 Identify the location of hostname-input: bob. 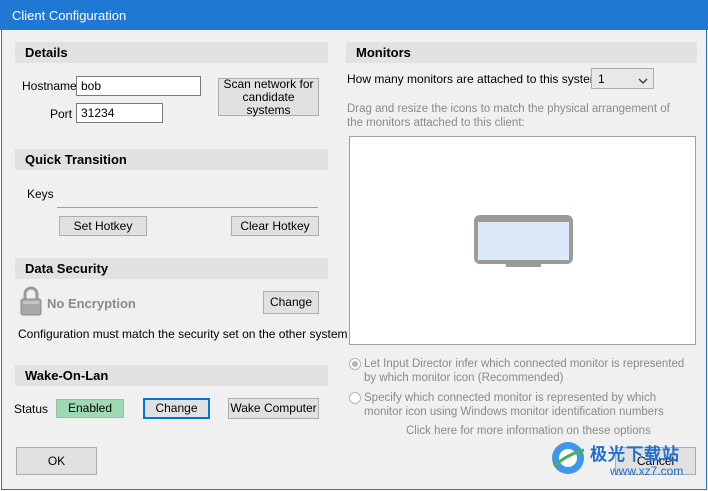
(138, 86).